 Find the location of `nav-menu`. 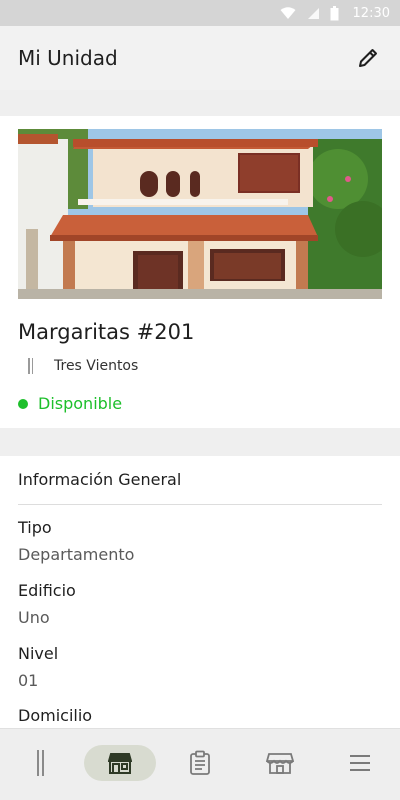

nav-menu is located at coordinates (360, 763).